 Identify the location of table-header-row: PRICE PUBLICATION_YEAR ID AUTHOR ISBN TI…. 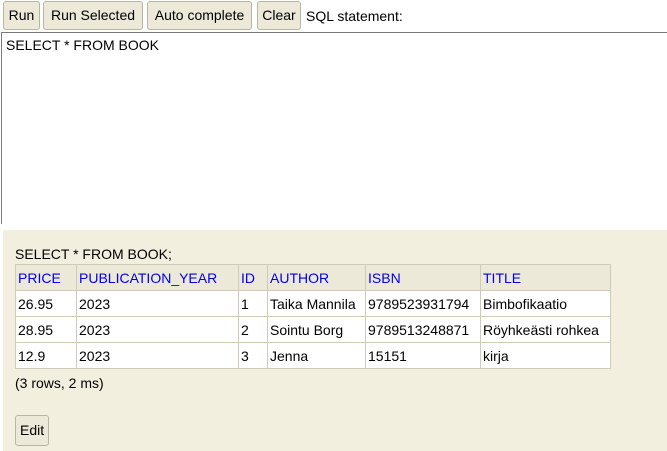
(313, 277).